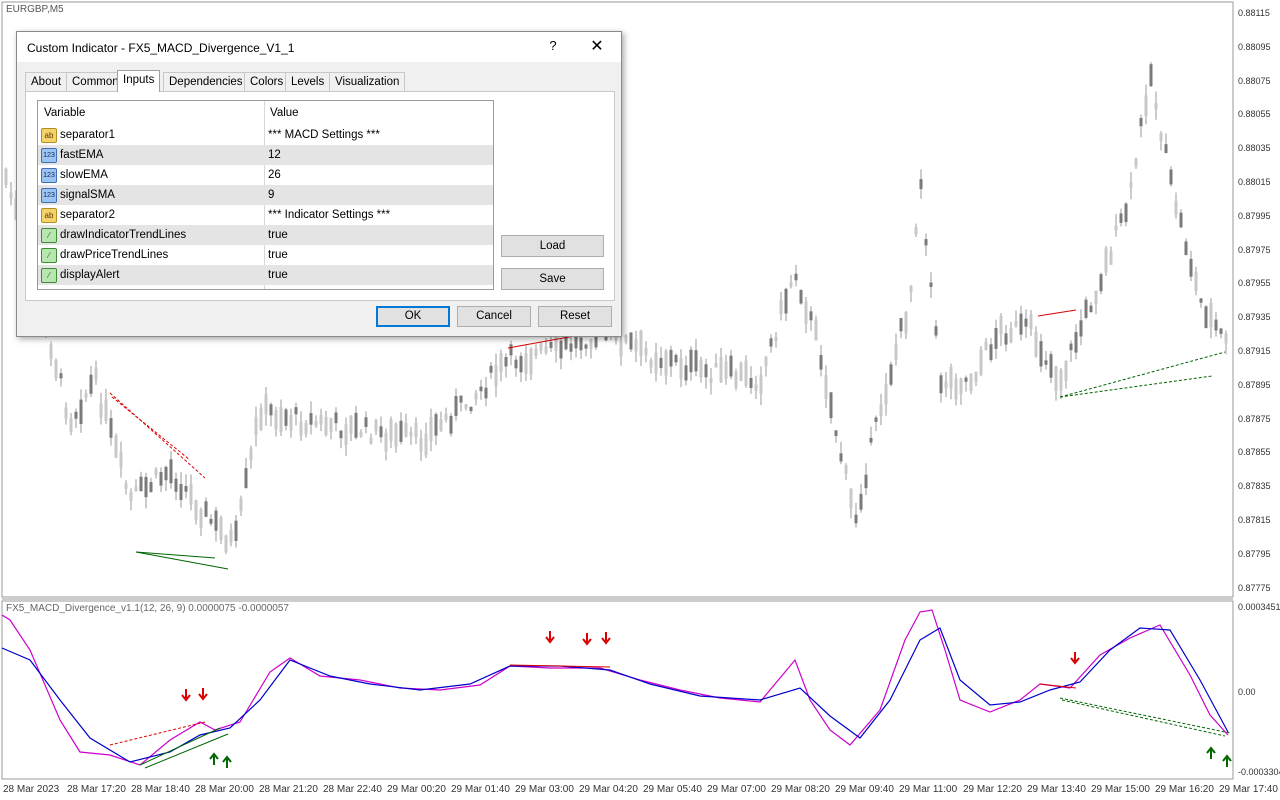  What do you see at coordinates (1254, 13) in the screenshot?
I see `price-tick-label: 0.88115` at bounding box center [1254, 13].